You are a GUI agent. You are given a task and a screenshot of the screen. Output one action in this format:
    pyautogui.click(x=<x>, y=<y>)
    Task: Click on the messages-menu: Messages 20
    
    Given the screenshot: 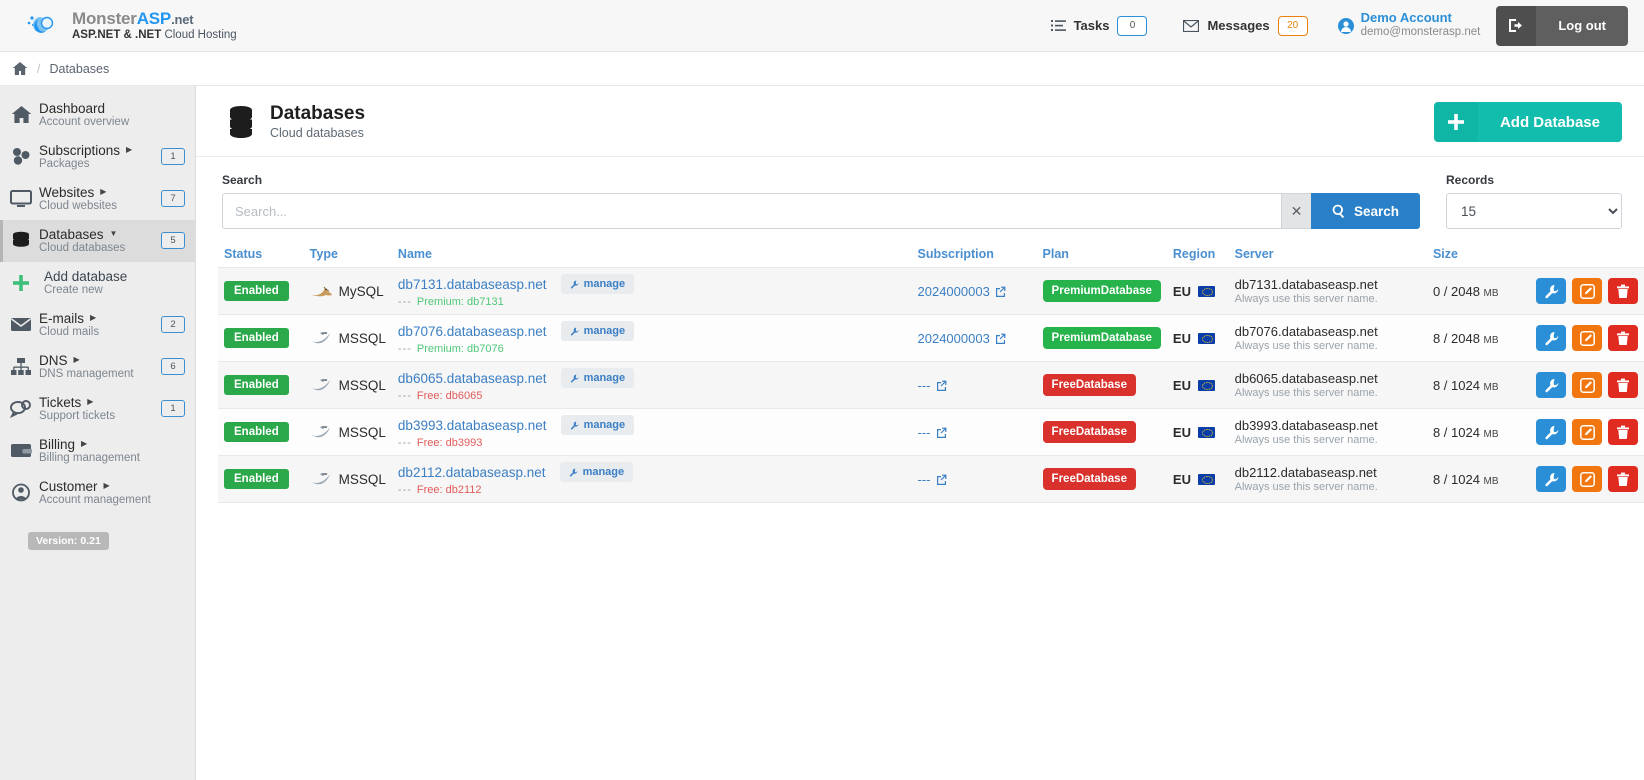 What is the action you would take?
    pyautogui.click(x=1245, y=26)
    